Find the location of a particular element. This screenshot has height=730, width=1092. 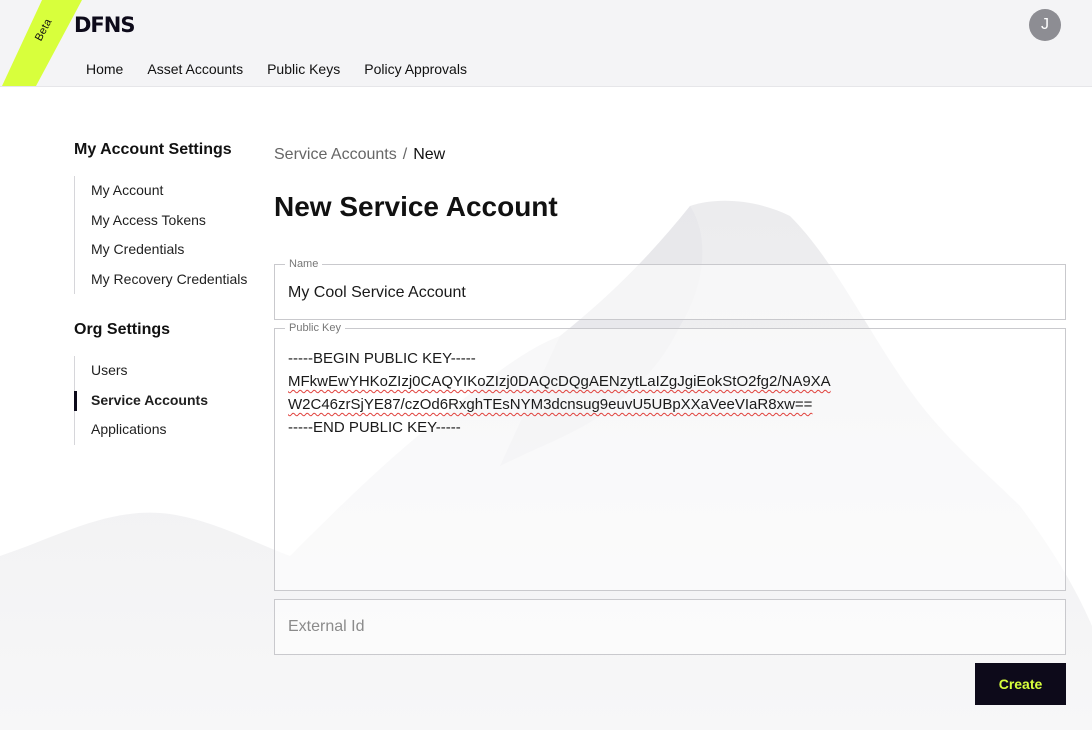

nav-public-keys: Public Keys is located at coordinates (303, 69).